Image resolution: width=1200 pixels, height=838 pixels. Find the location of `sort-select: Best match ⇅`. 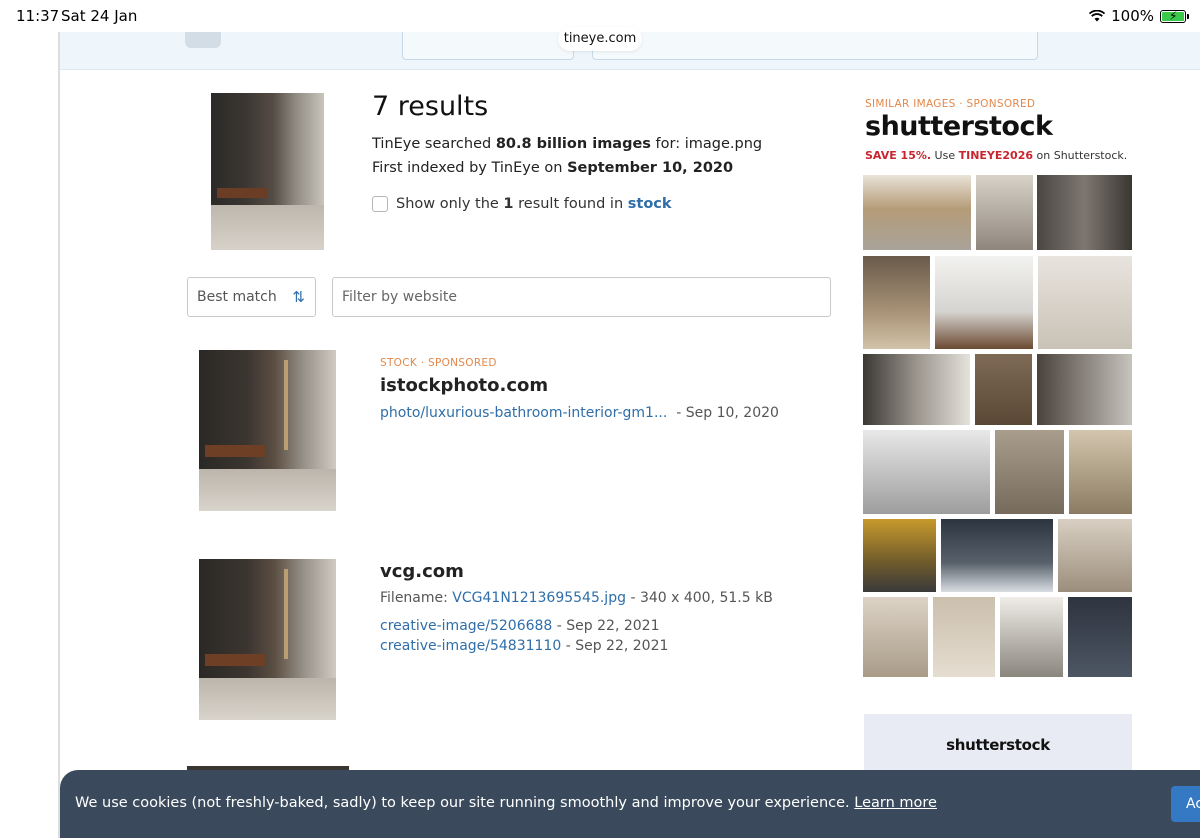

sort-select: Best match ⇅ is located at coordinates (251, 297).